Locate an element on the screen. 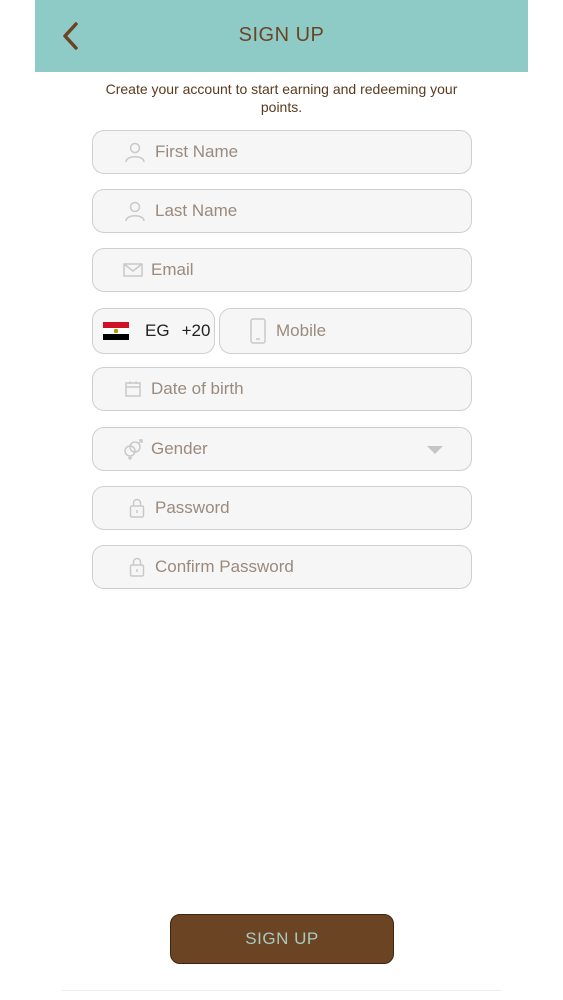 The height and width of the screenshot is (1000, 563). mobile-field: Mobile is located at coordinates (345, 331).